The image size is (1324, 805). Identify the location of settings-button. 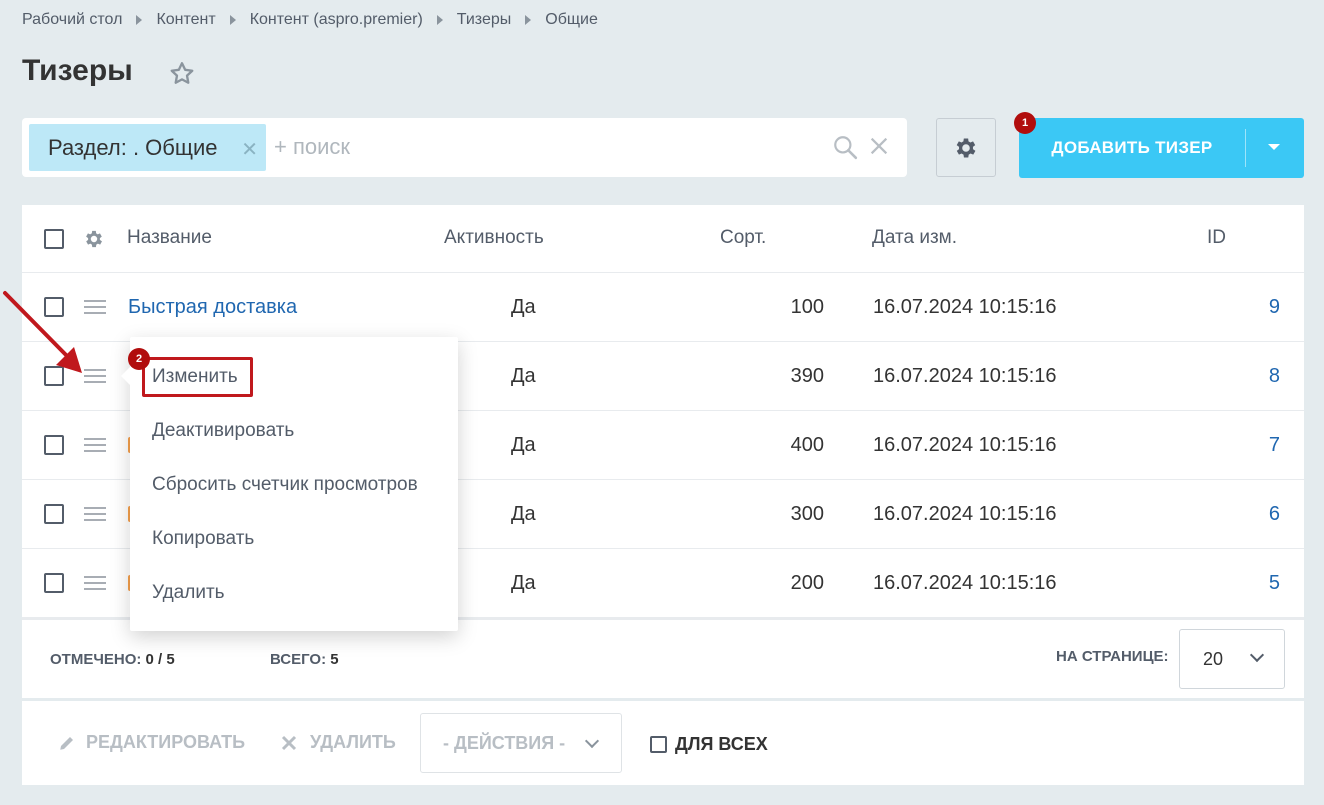
(966, 147).